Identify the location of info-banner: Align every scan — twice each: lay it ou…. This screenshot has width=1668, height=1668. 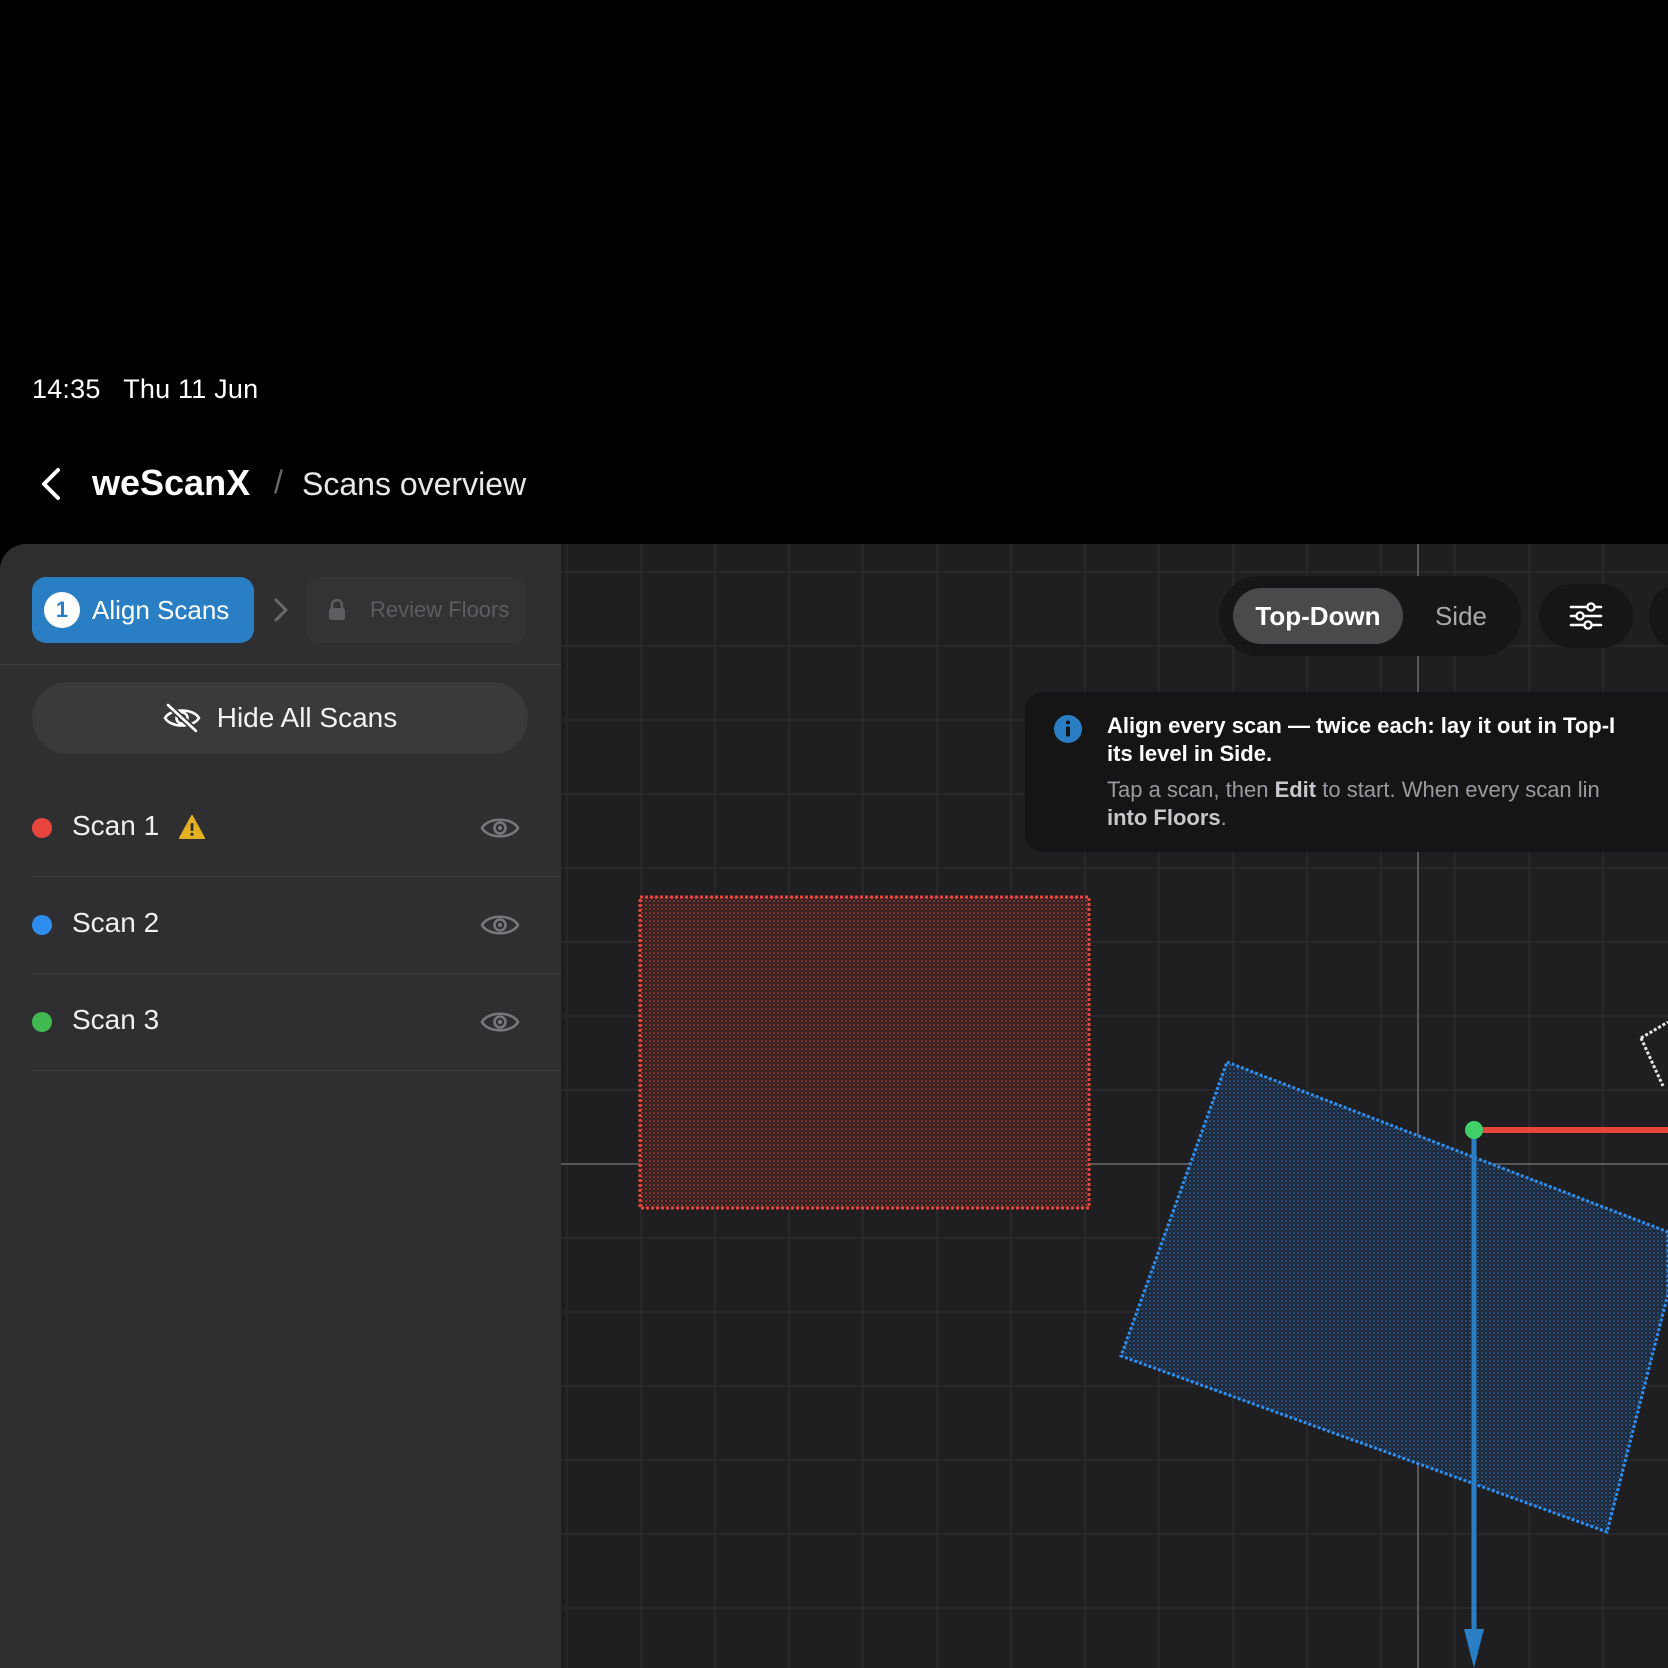
(1346, 772).